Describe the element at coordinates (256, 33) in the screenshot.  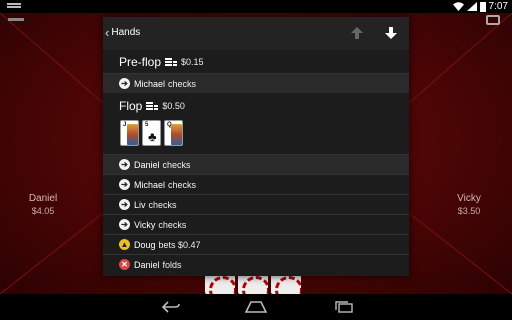
I see `dialog-header: ‹ Hands` at that location.